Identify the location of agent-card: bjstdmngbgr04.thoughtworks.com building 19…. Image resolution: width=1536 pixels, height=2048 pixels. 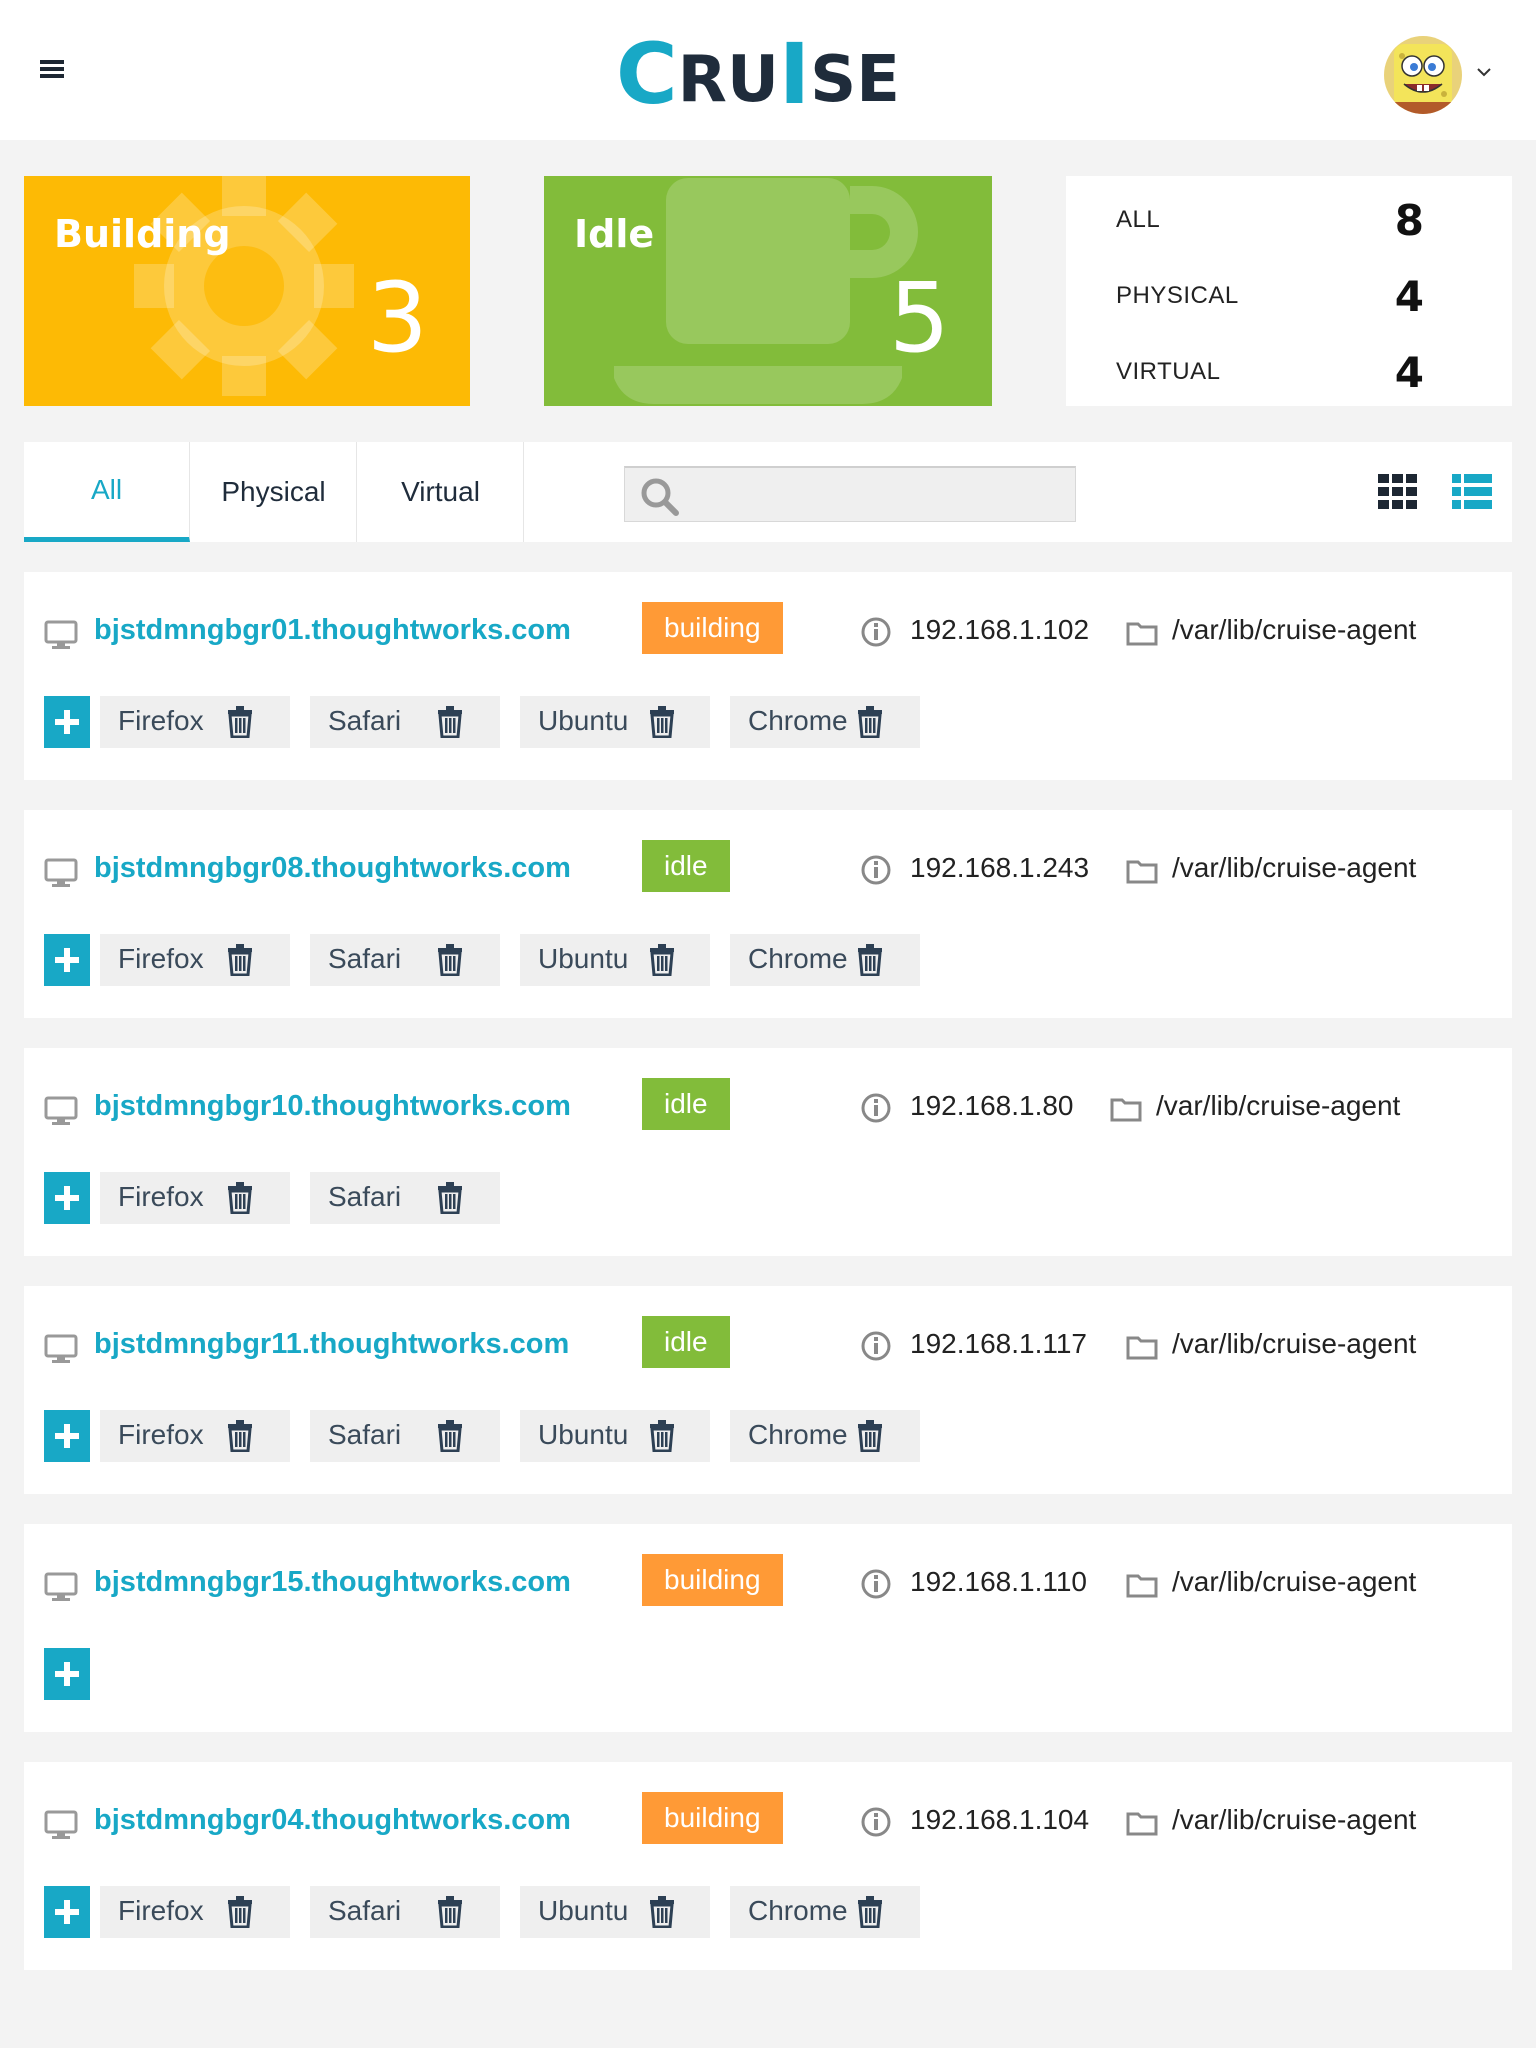
(768, 1866).